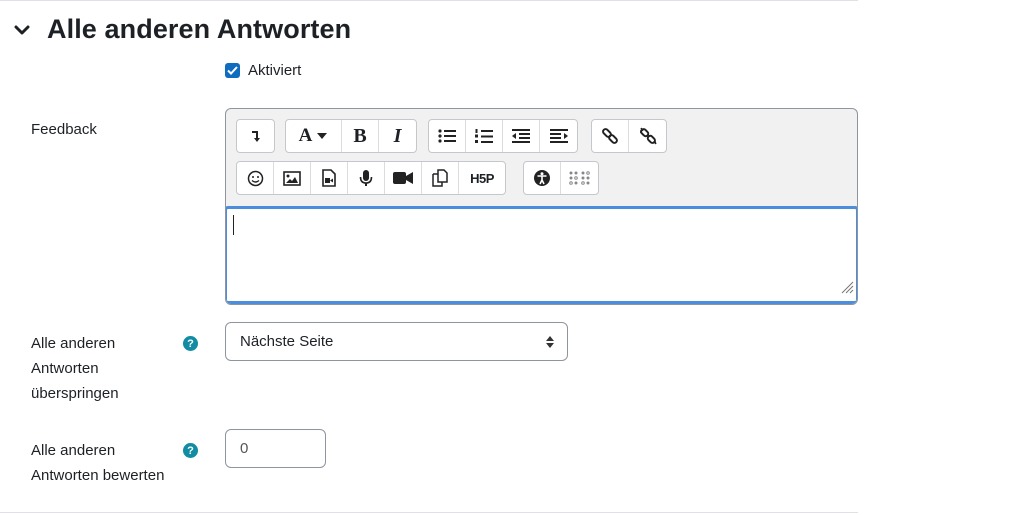  What do you see at coordinates (73, 343) in the screenshot?
I see `skip-label-line-1: Alle anderen` at bounding box center [73, 343].